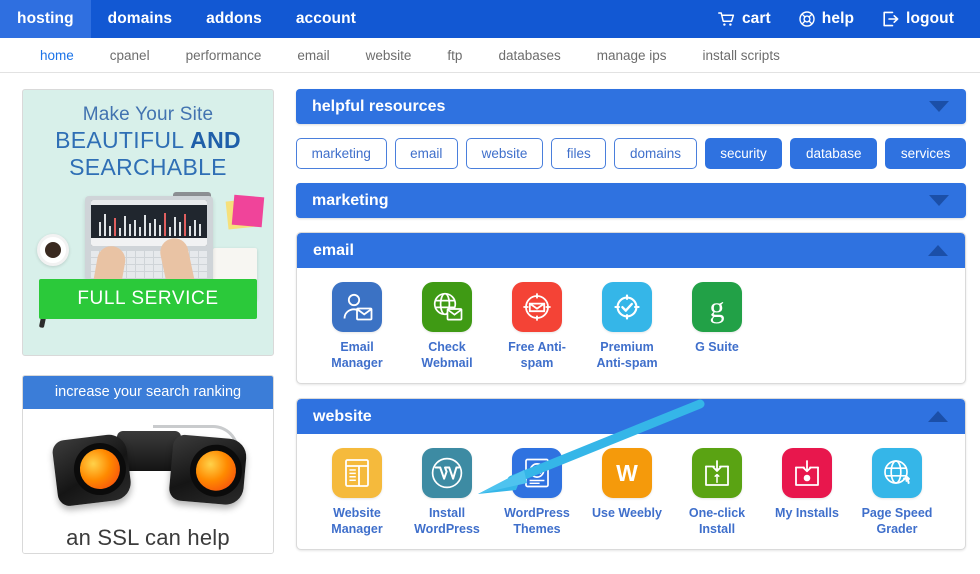  I want to click on tile-label: My Installs, so click(807, 513).